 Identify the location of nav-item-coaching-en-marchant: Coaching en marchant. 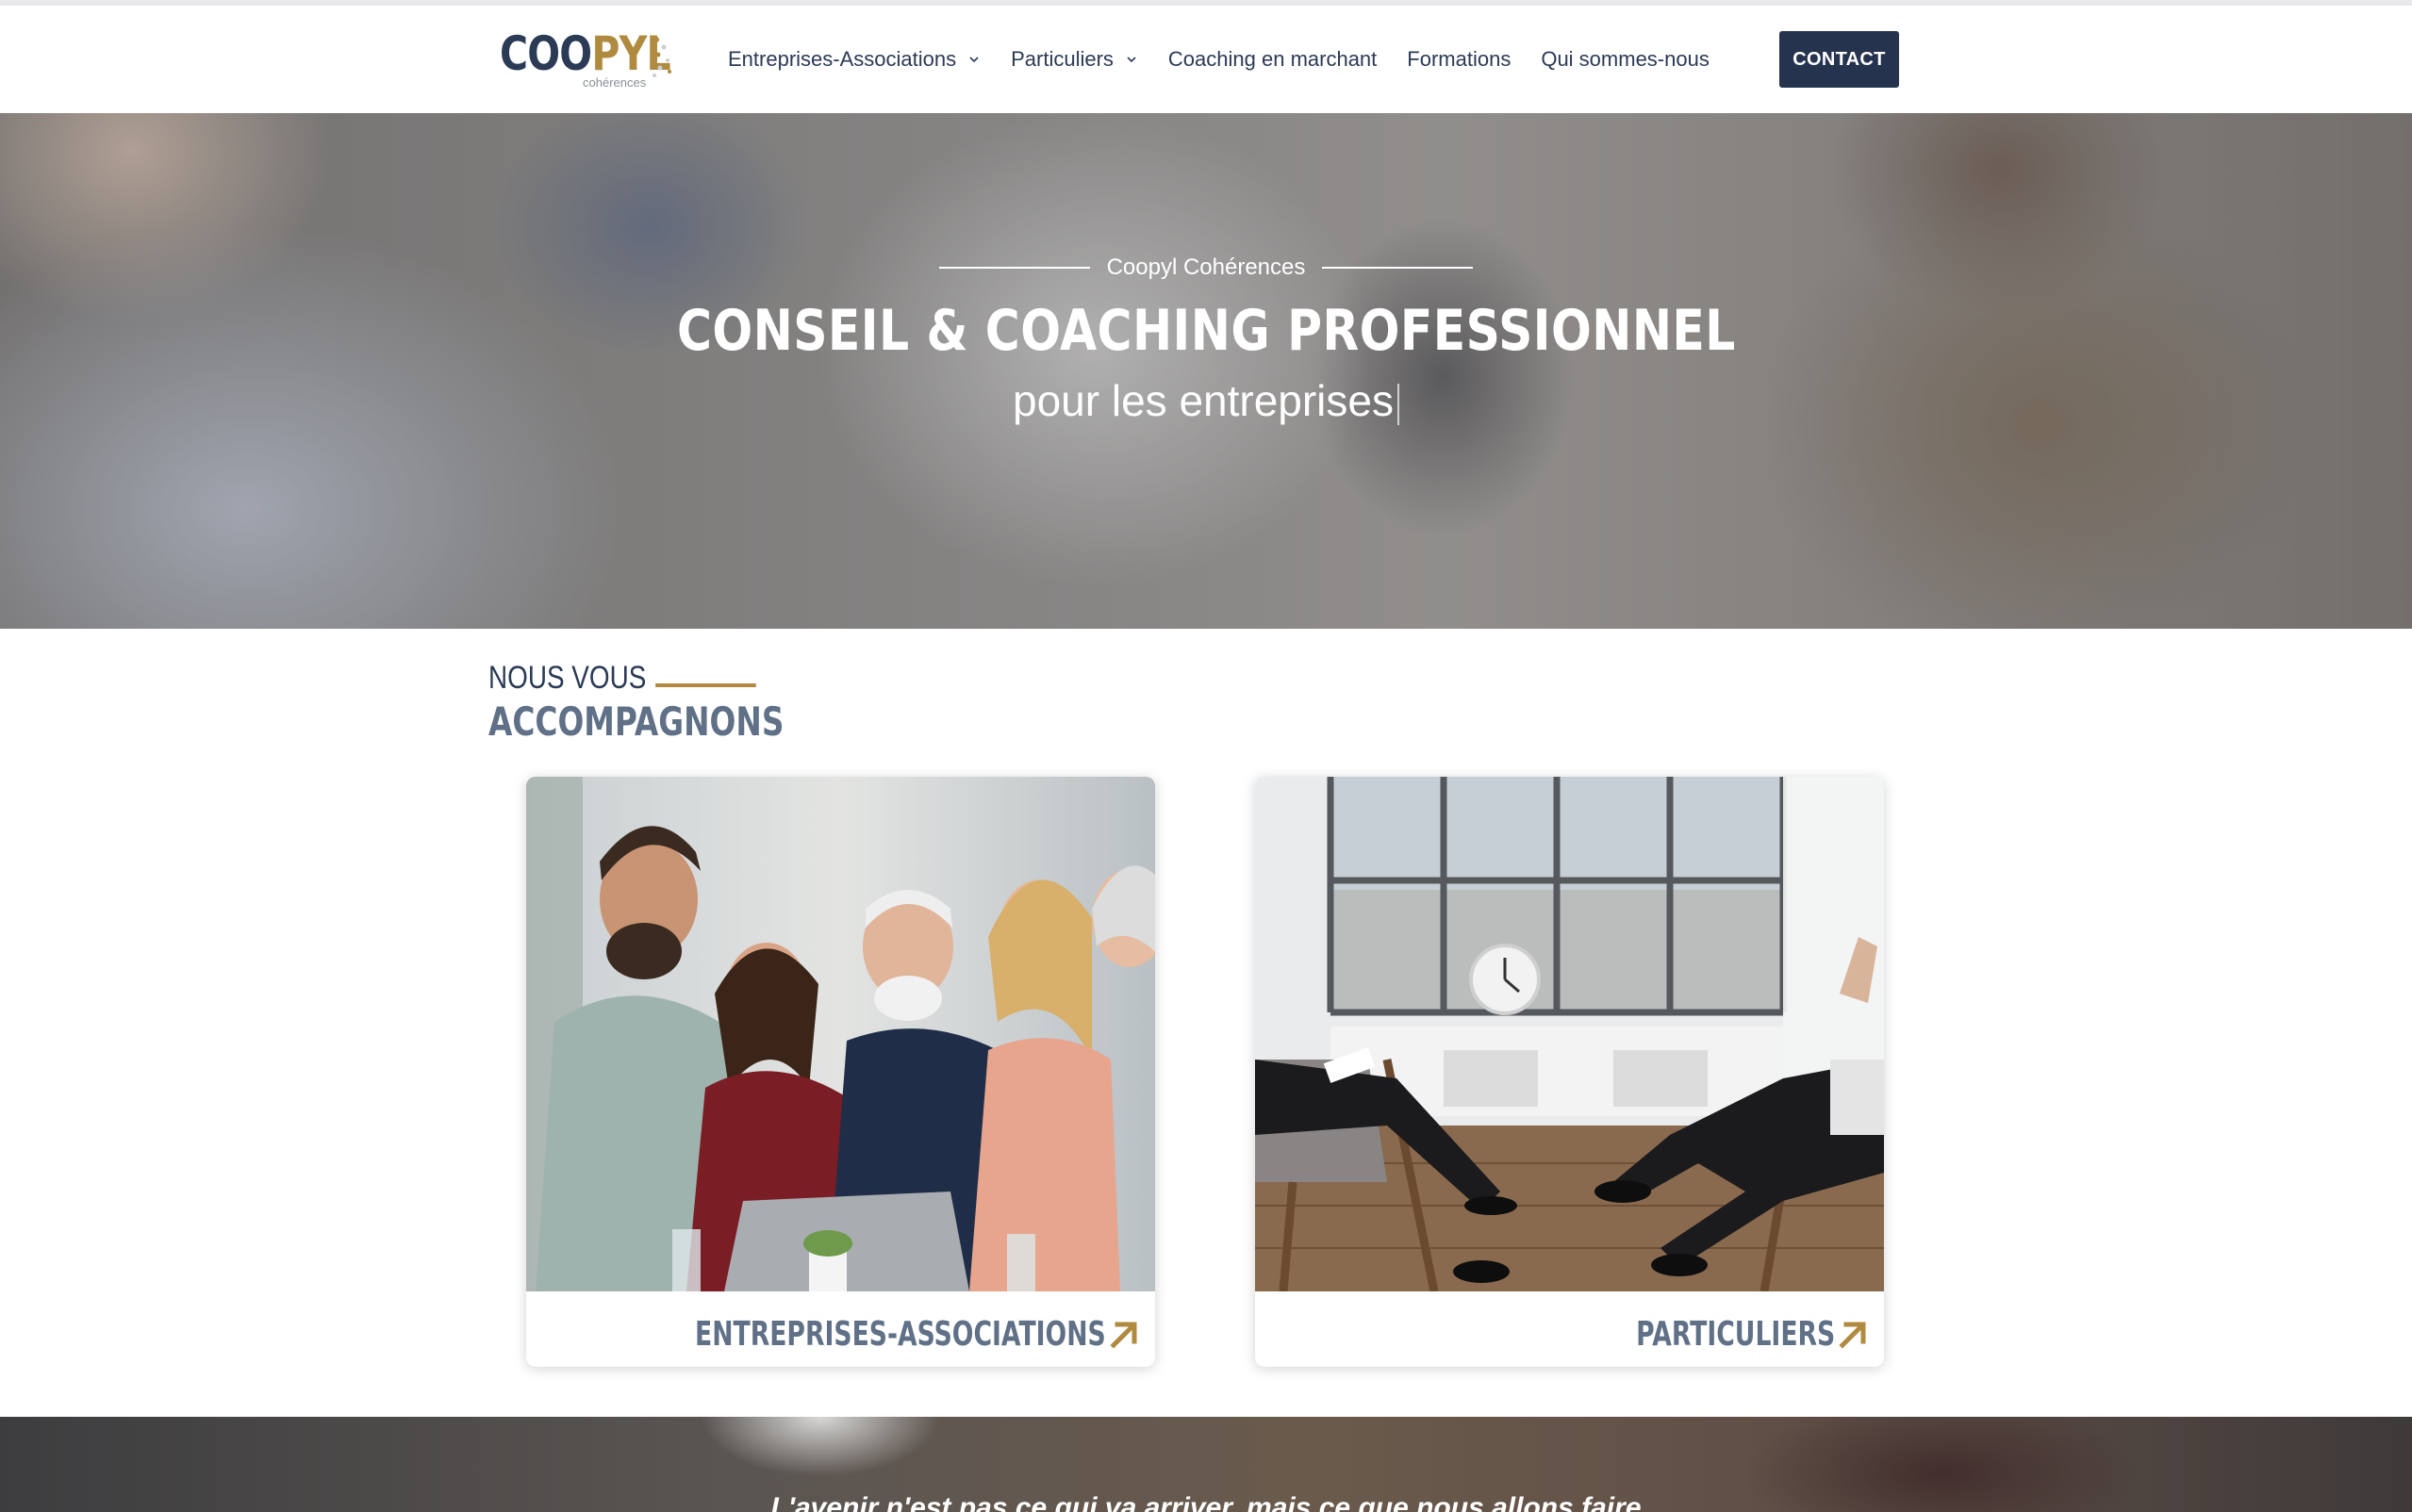
(1272, 60).